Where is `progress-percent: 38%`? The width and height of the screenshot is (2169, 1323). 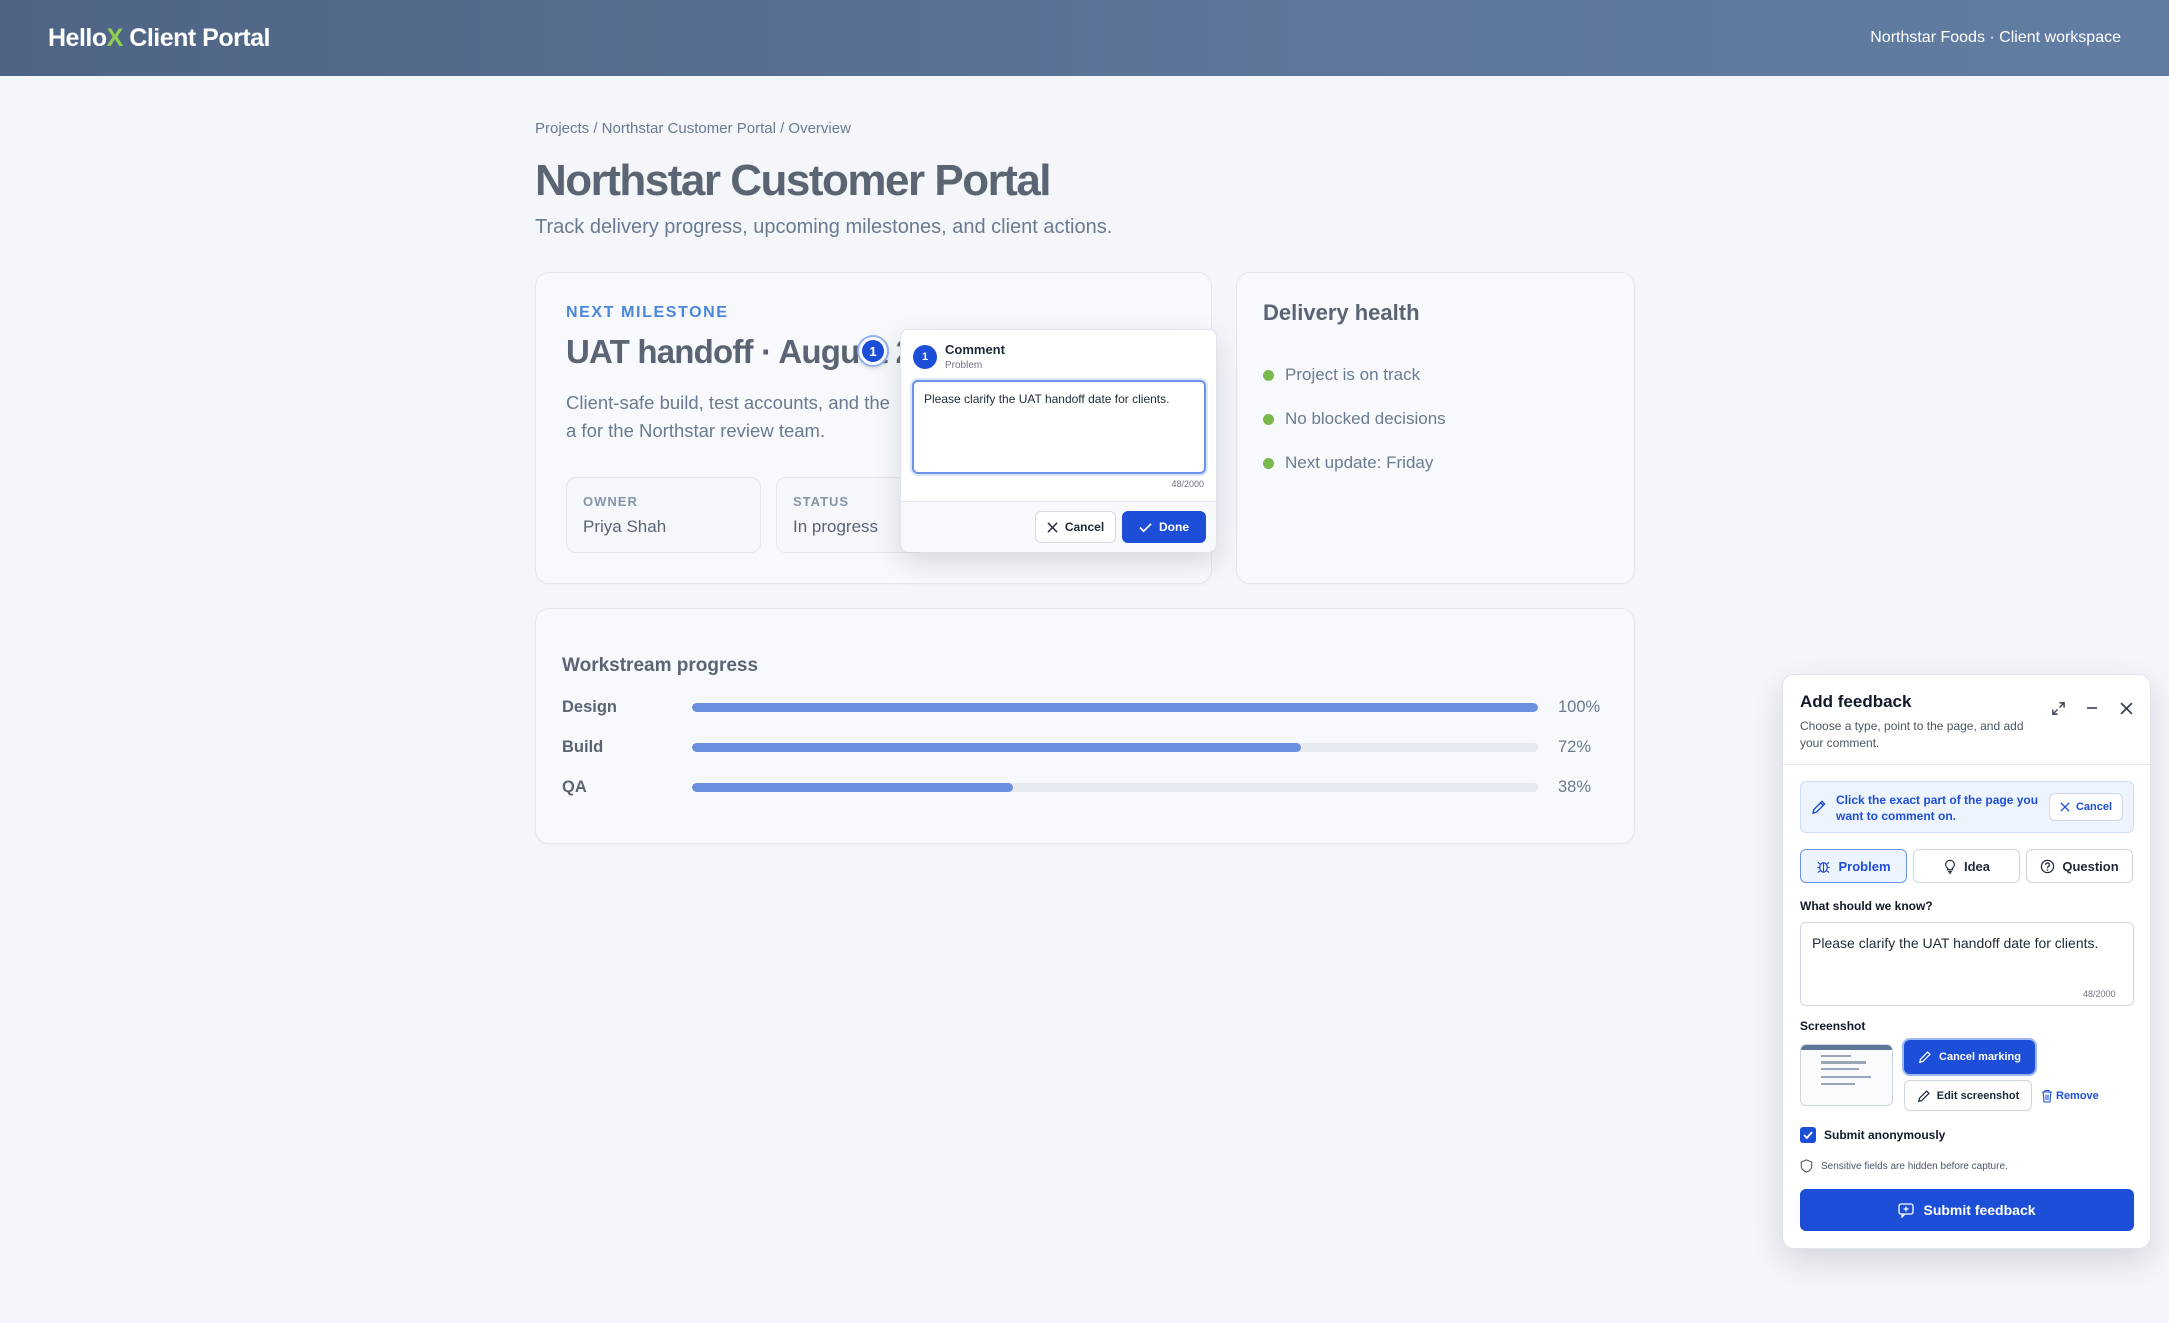 progress-percent: 38% is located at coordinates (1575, 786).